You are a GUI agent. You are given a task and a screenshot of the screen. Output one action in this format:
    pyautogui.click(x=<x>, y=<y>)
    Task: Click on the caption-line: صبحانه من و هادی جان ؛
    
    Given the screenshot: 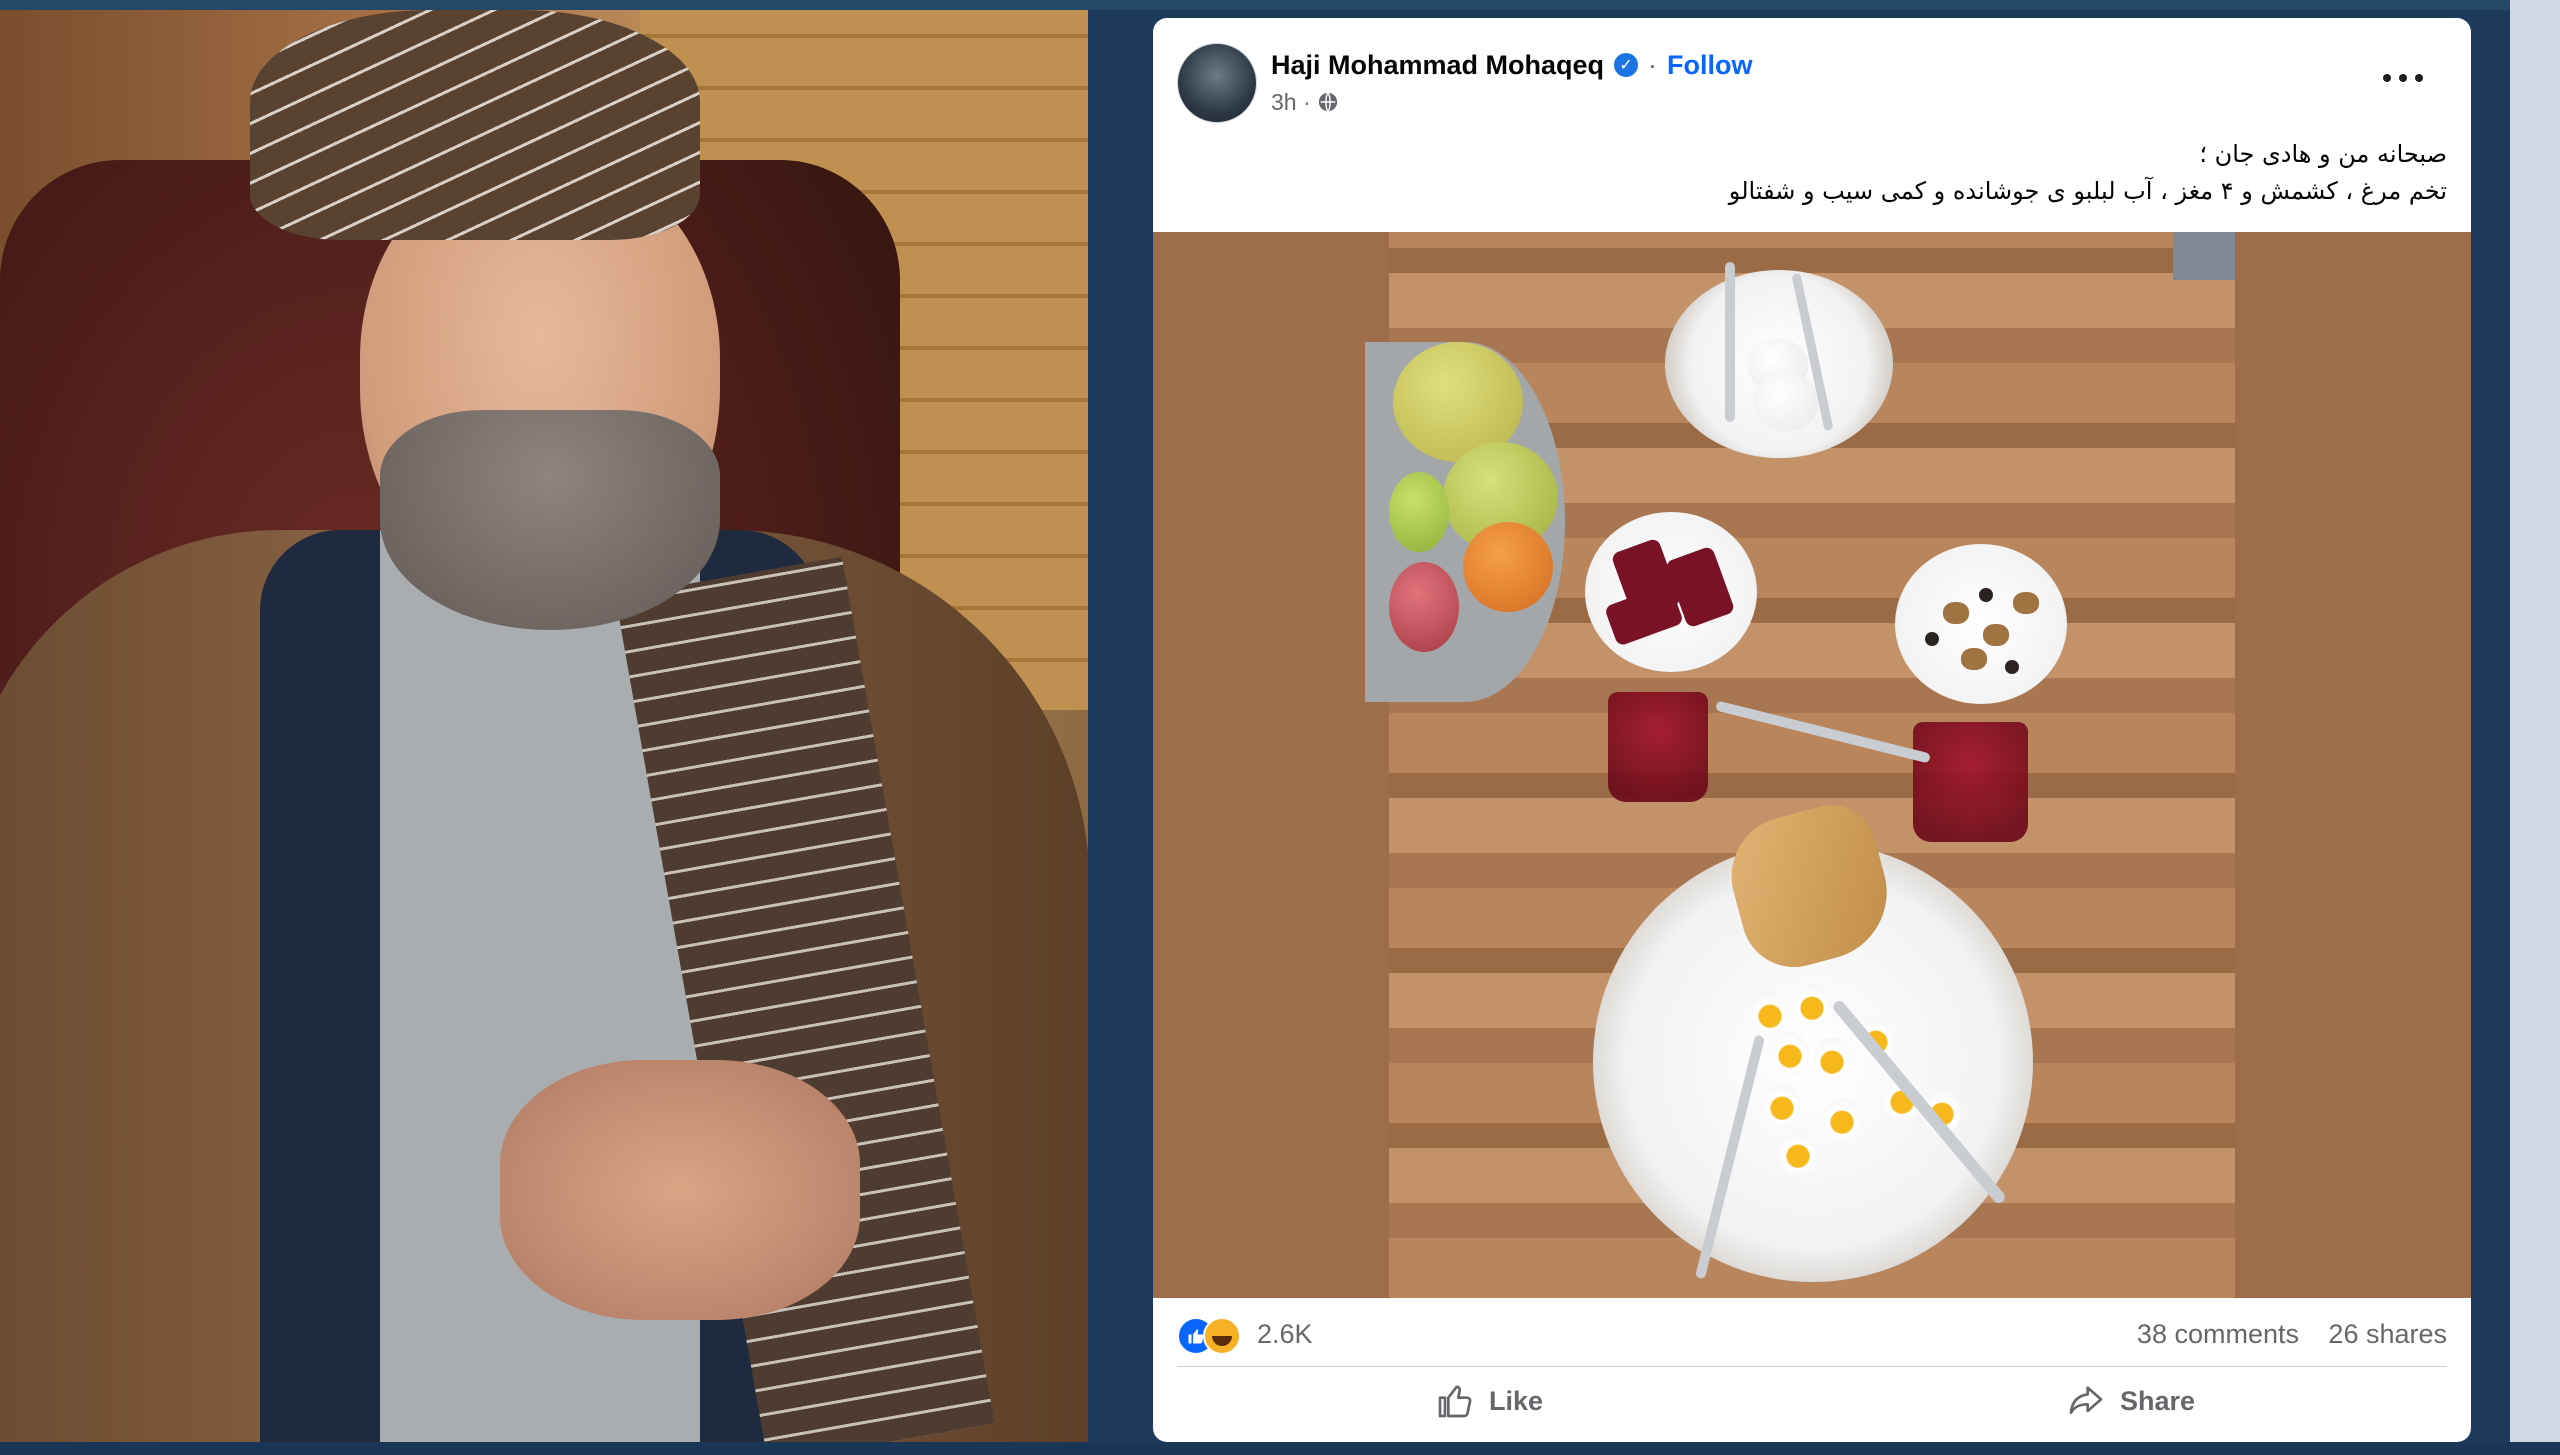 What is the action you would take?
    pyautogui.click(x=2323, y=154)
    